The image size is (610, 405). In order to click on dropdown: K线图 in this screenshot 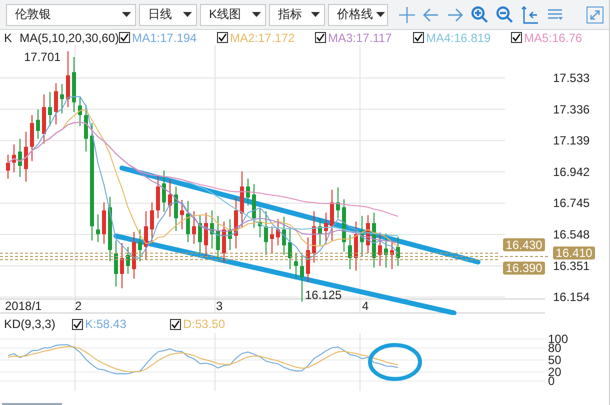, I will do `click(233, 15)`.